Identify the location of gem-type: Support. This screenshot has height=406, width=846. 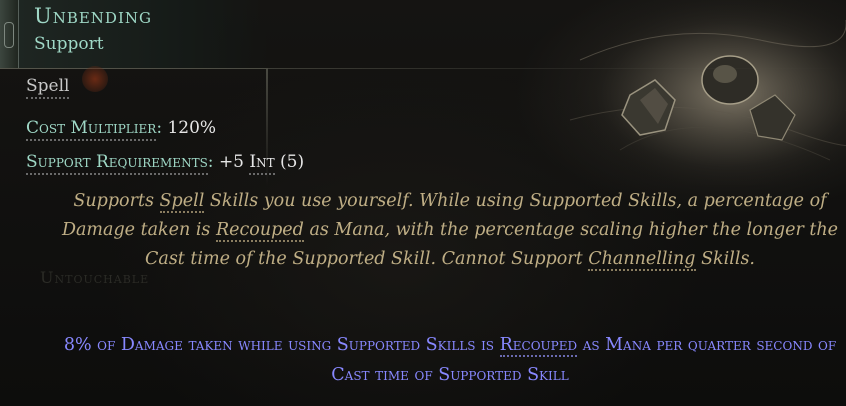
(69, 44).